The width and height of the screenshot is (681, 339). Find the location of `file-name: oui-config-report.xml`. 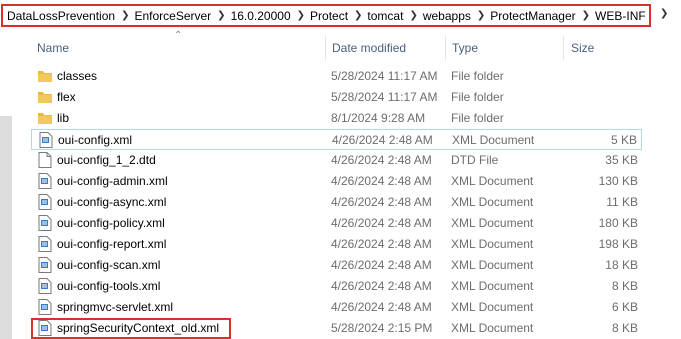

file-name: oui-config-report.xml is located at coordinates (112, 244).